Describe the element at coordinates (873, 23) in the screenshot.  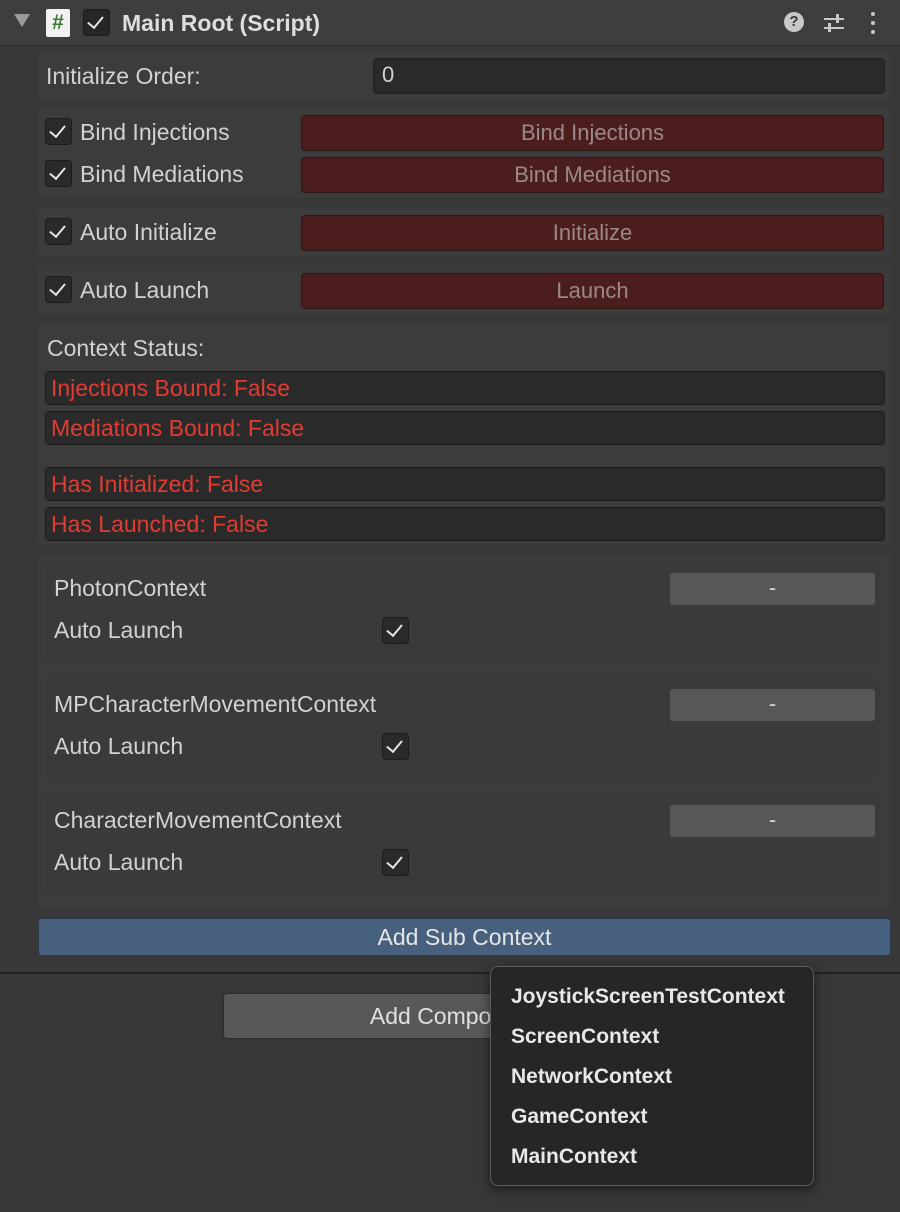
I see `kebab-menu-icon` at that location.